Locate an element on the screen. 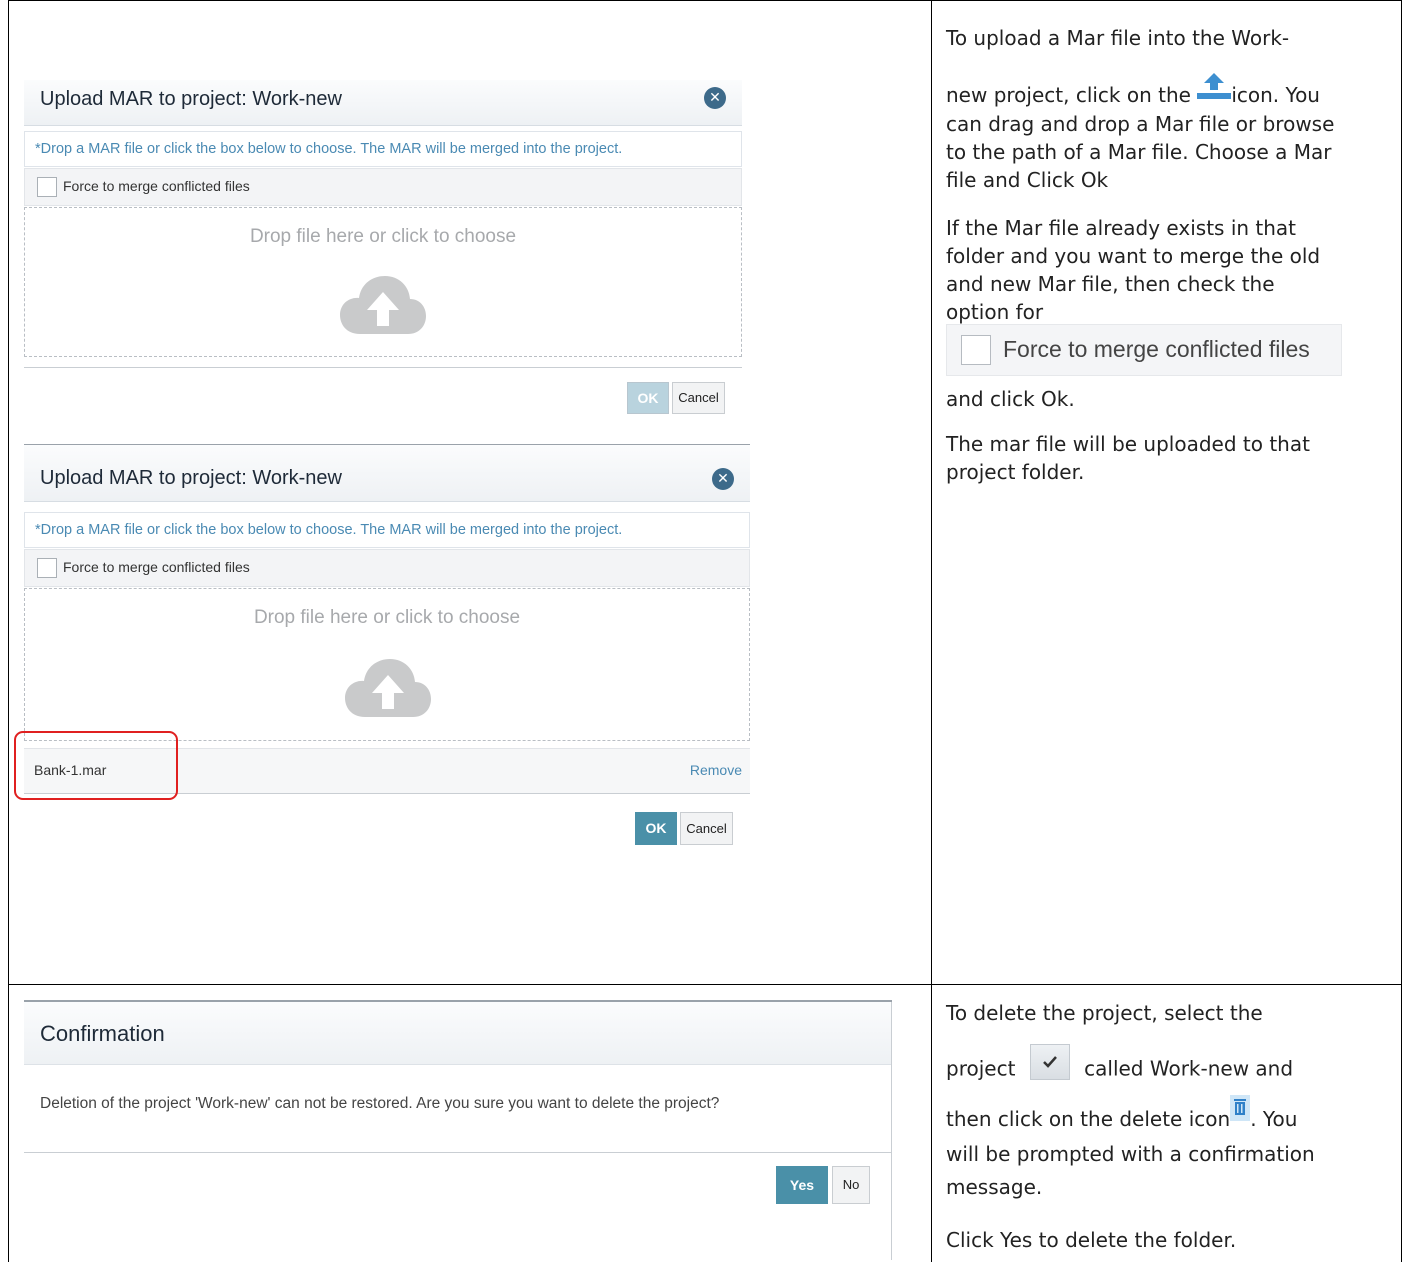  instruction-line: If the Mar file already exists in that is located at coordinates (1121, 228).